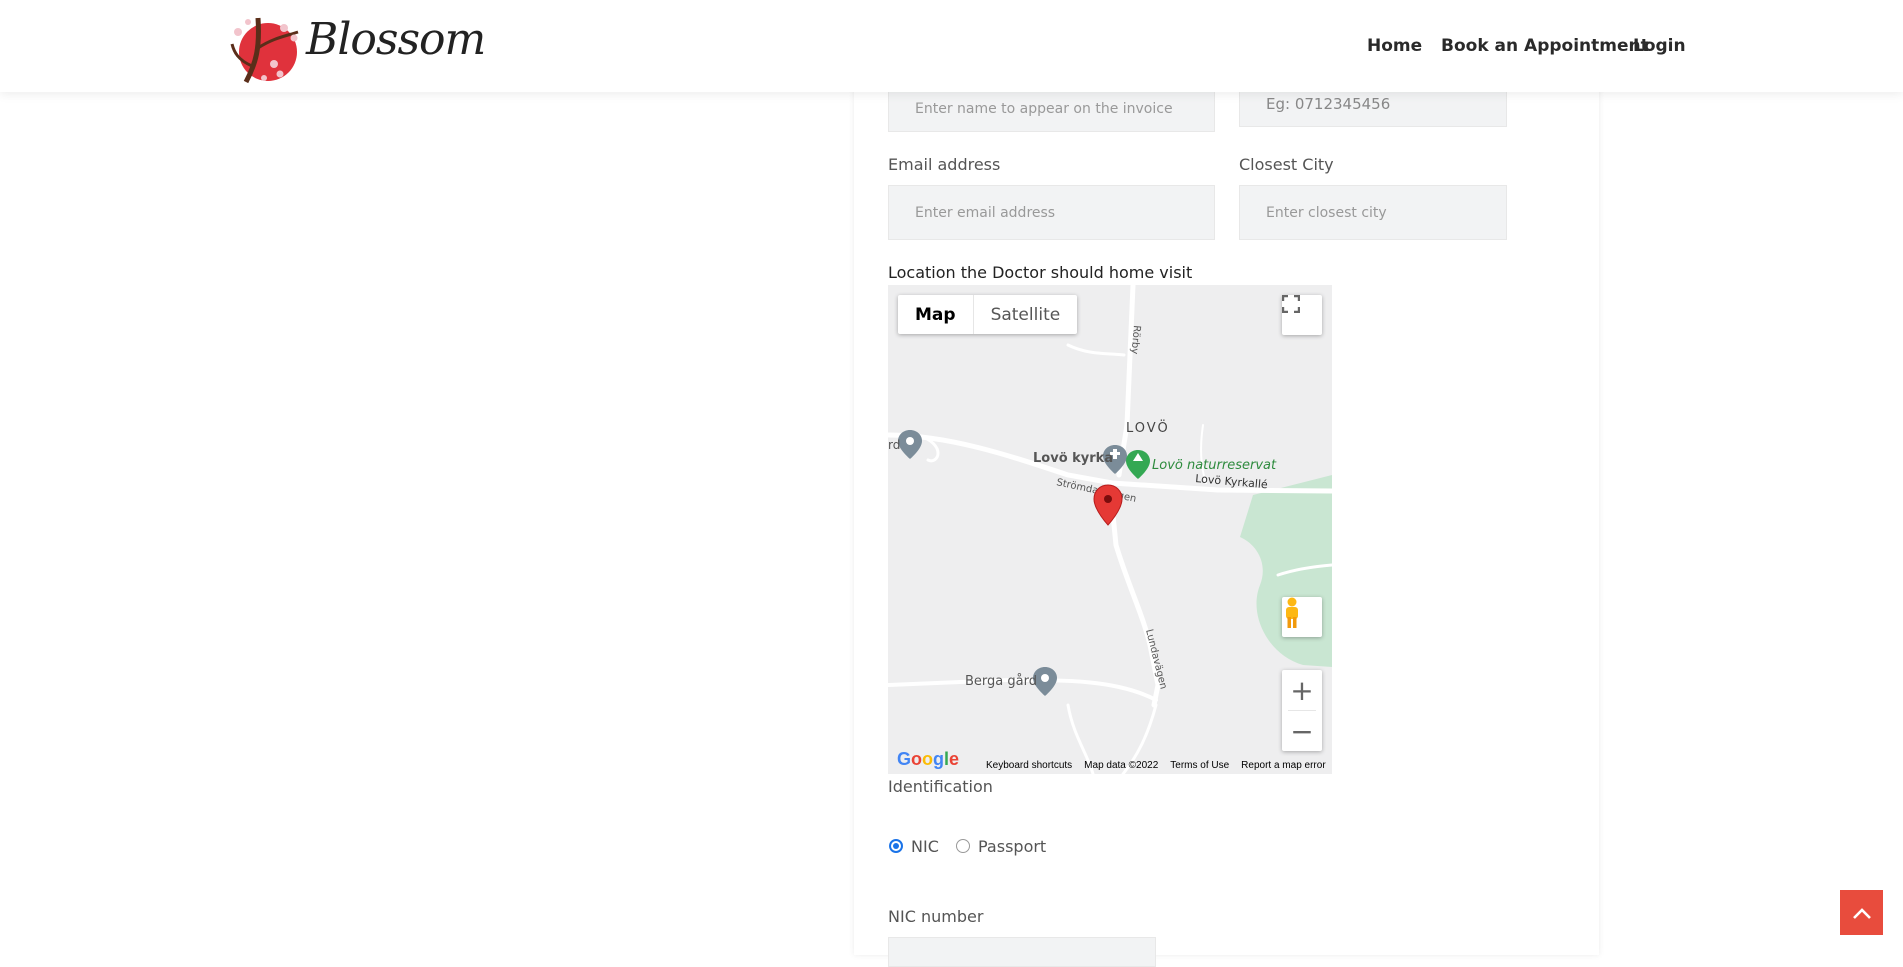  Describe the element at coordinates (1283, 765) in the screenshot. I see `report-error-link: Report a map error` at that location.